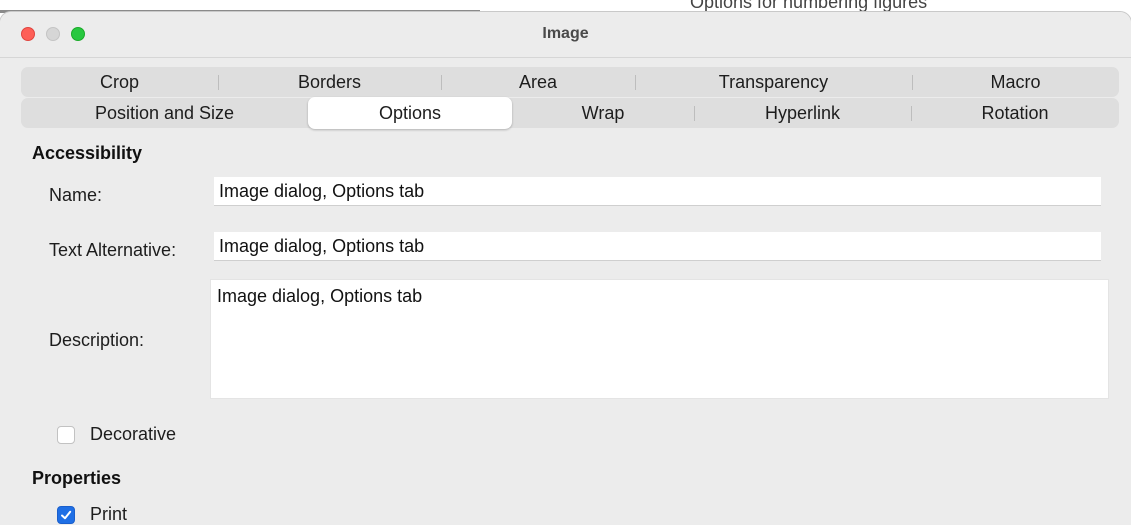 The width and height of the screenshot is (1131, 525). What do you see at coordinates (87, 153) in the screenshot?
I see `accessibility-heading: Accessibility` at bounding box center [87, 153].